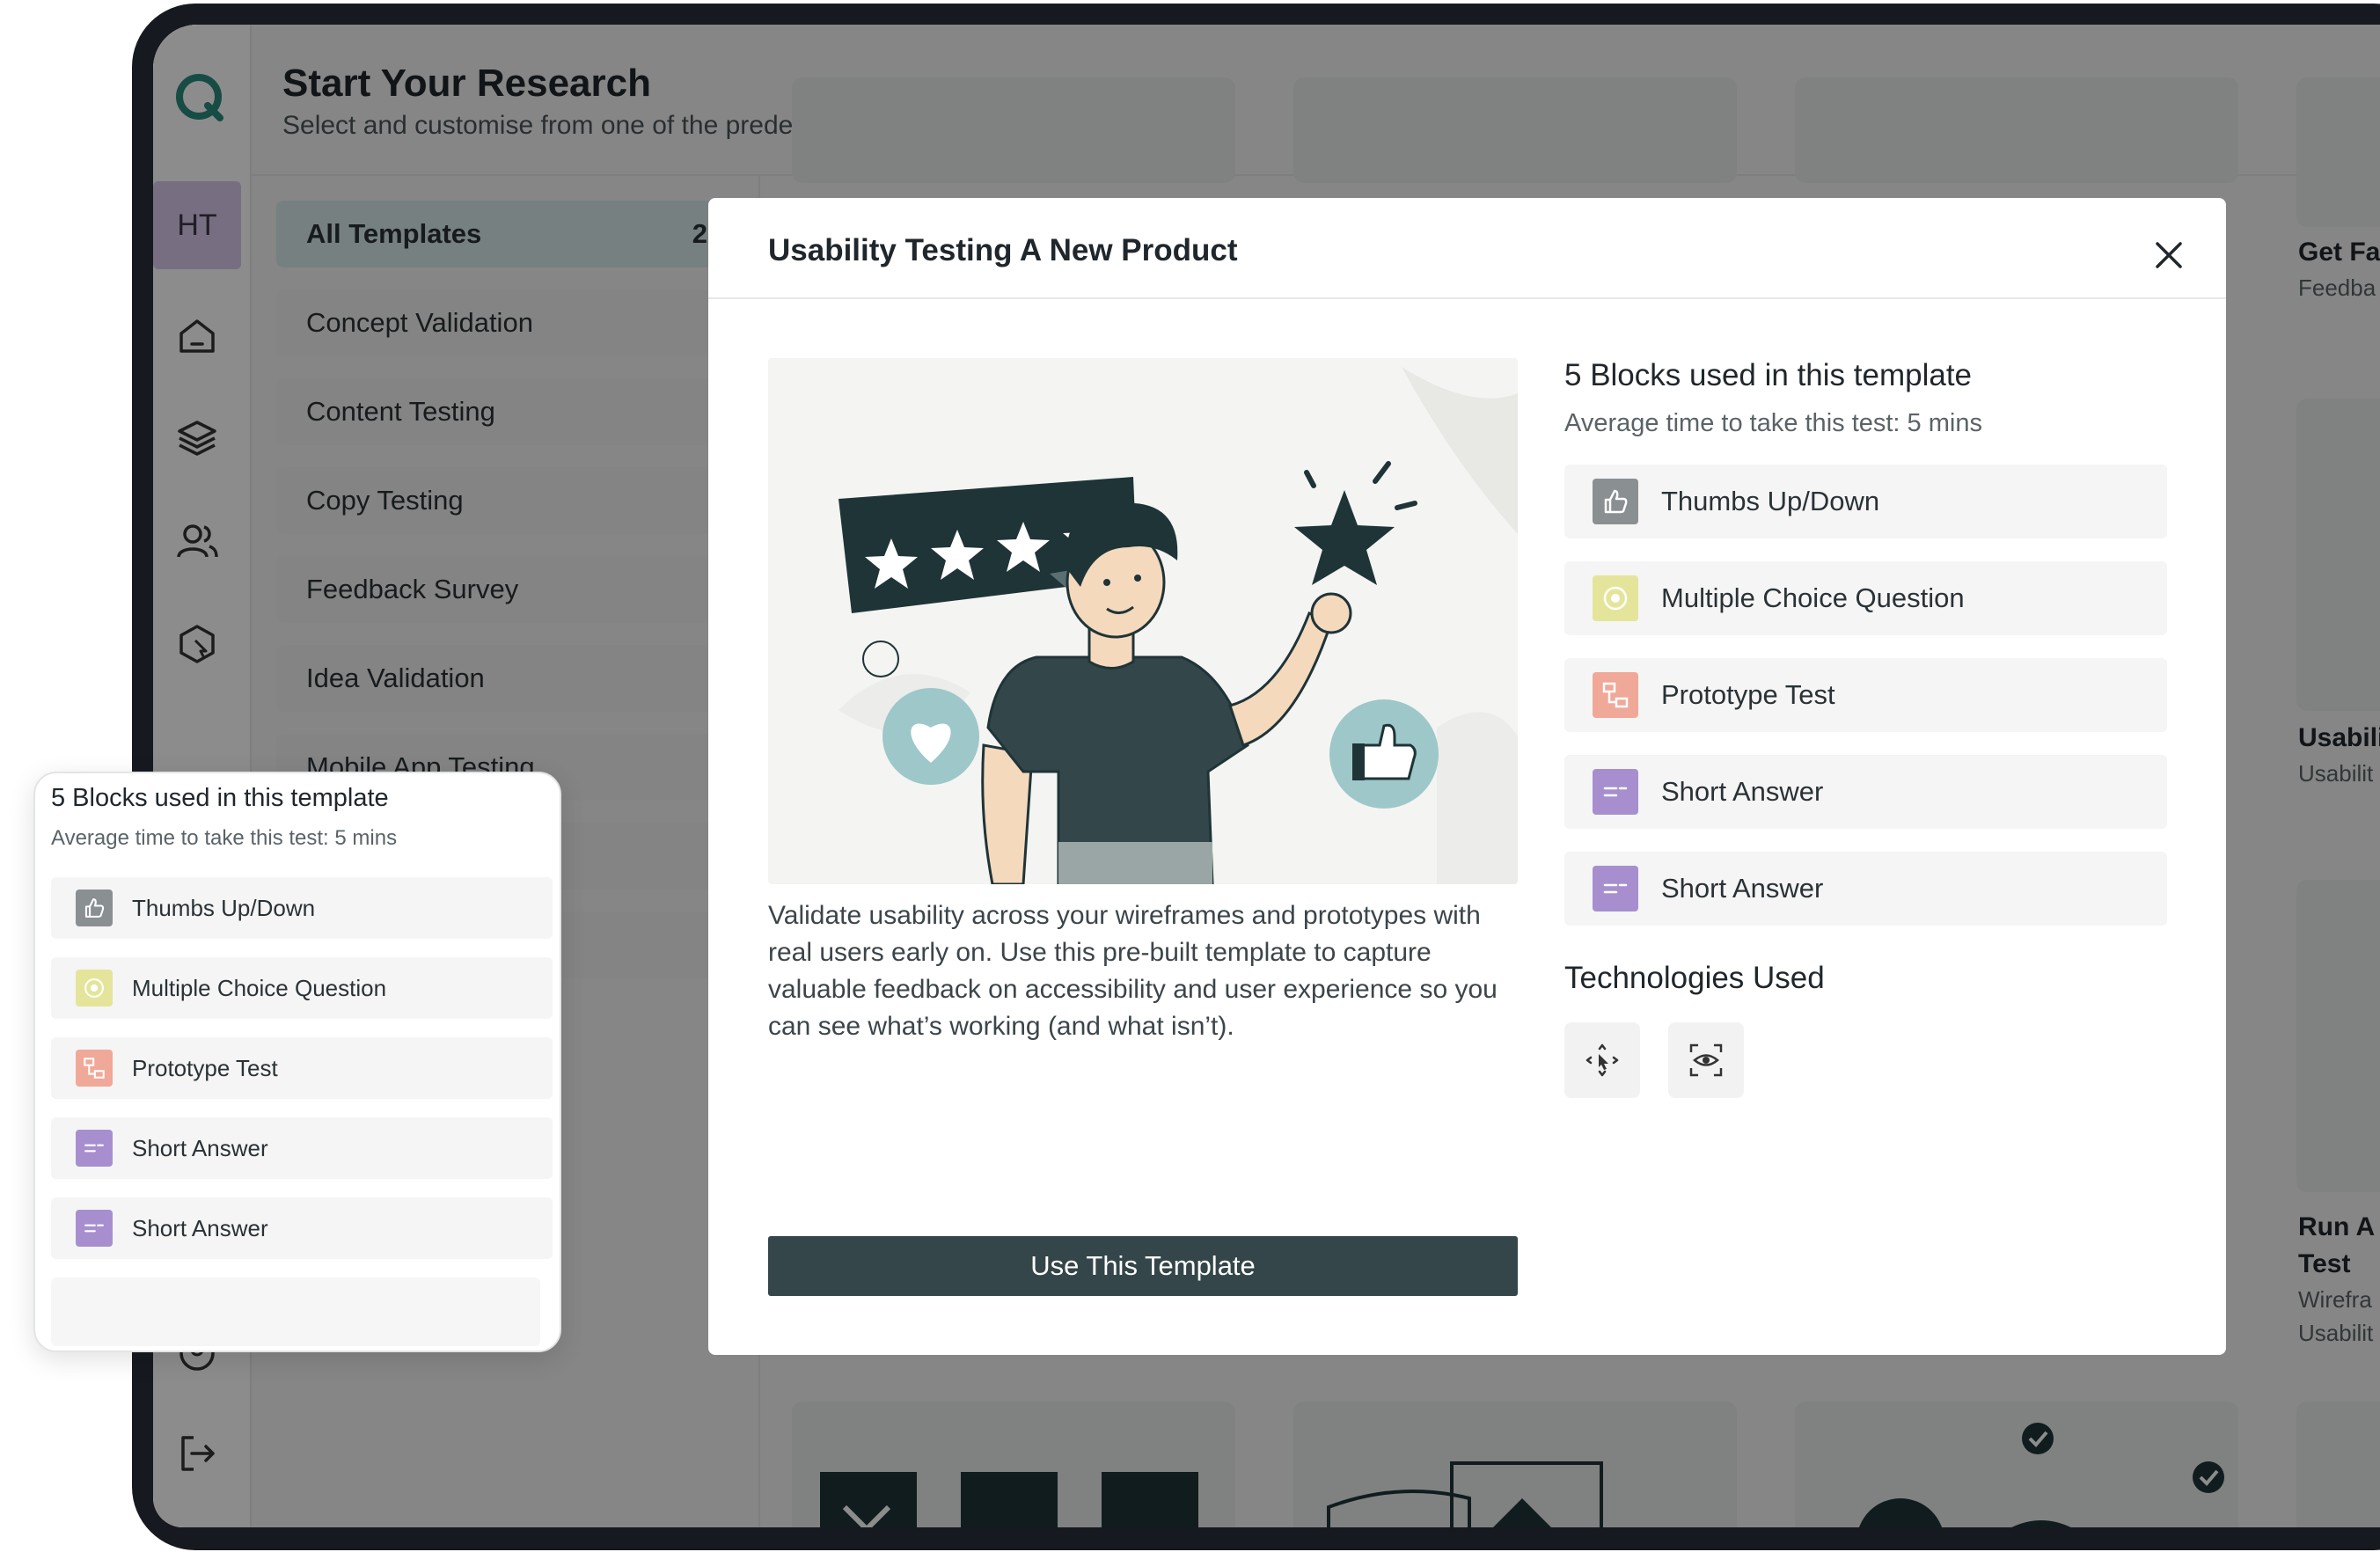 This screenshot has height=1552, width=2380. I want to click on floating-subtitle: Average time to take this test: 5 mins, so click(224, 838).